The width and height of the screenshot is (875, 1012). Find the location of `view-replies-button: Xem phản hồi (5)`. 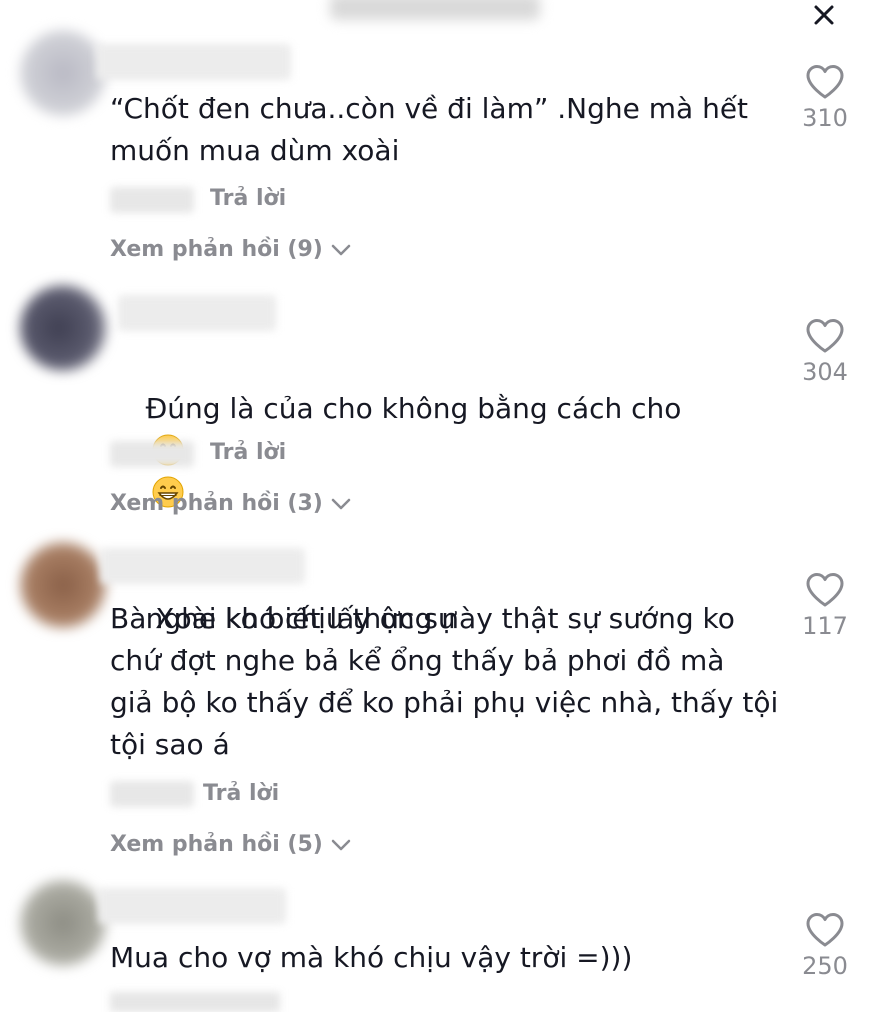

view-replies-button: Xem phản hồi (5) is located at coordinates (230, 844).